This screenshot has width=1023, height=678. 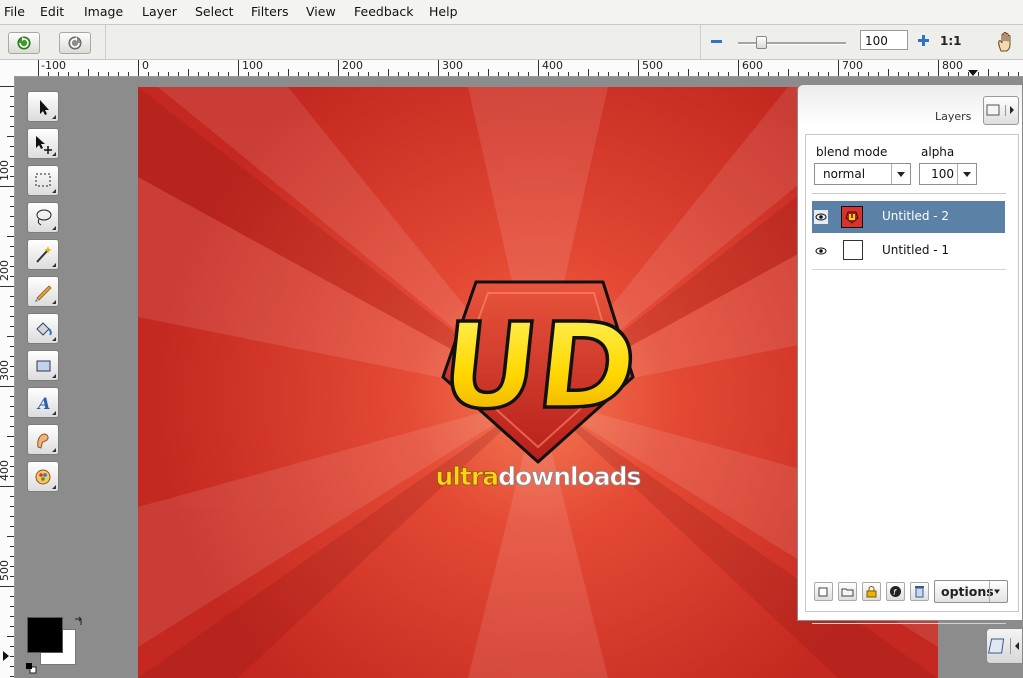 I want to click on marquee-tool, so click(x=43, y=180).